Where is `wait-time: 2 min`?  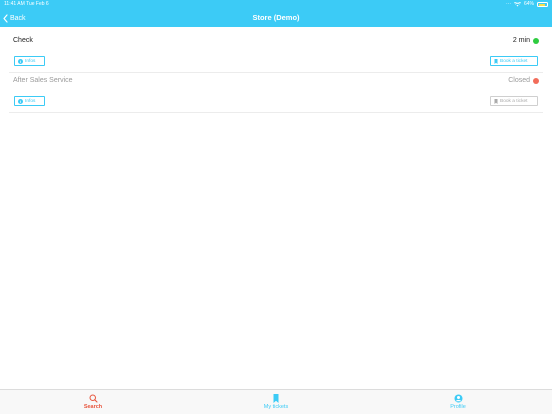
wait-time: 2 min is located at coordinates (521, 40).